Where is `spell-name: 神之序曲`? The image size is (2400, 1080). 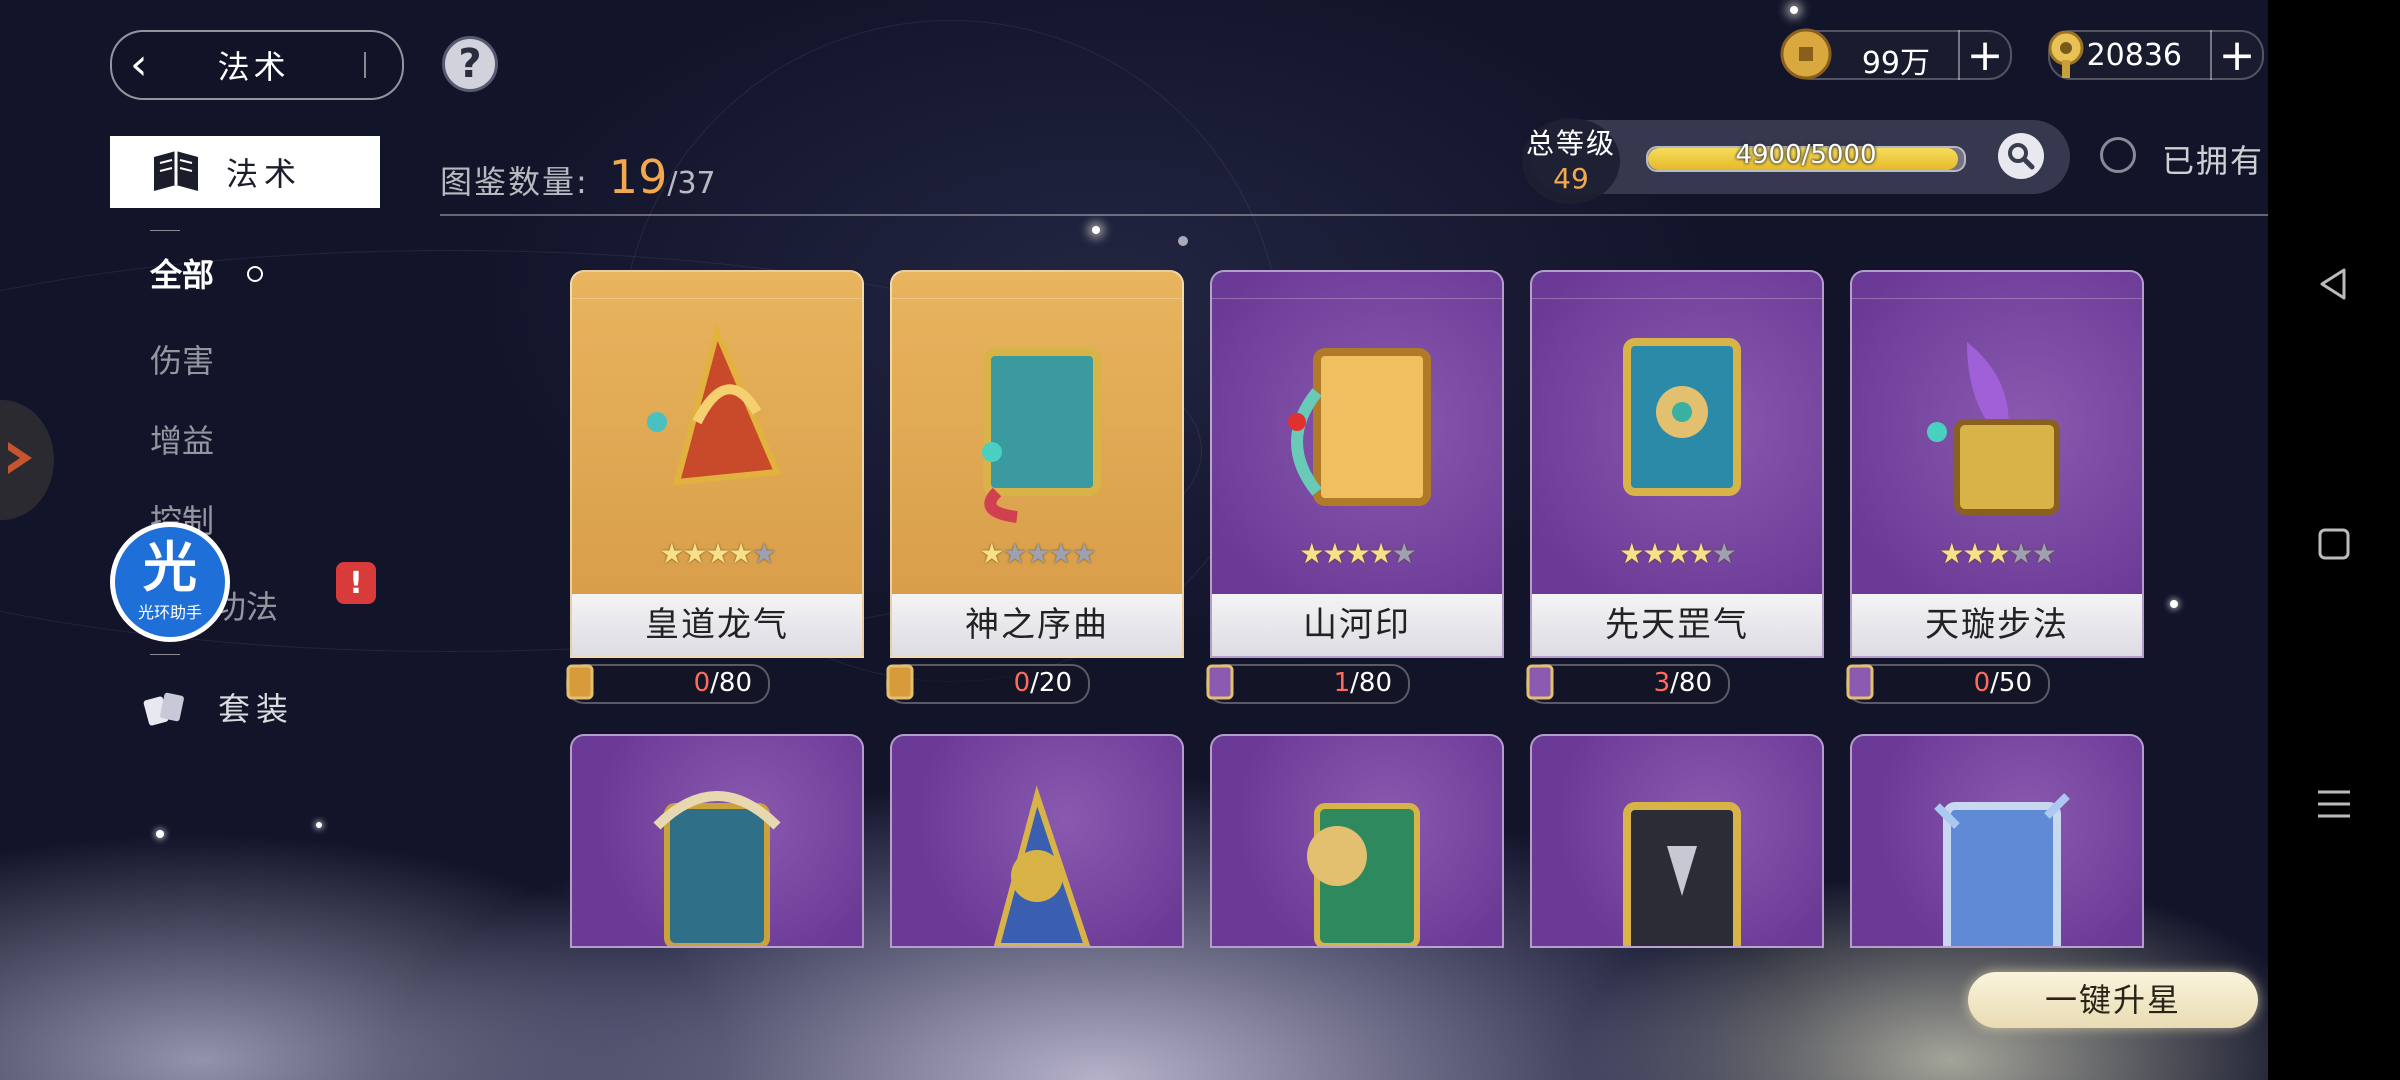
spell-name: 神之序曲 is located at coordinates (1037, 625).